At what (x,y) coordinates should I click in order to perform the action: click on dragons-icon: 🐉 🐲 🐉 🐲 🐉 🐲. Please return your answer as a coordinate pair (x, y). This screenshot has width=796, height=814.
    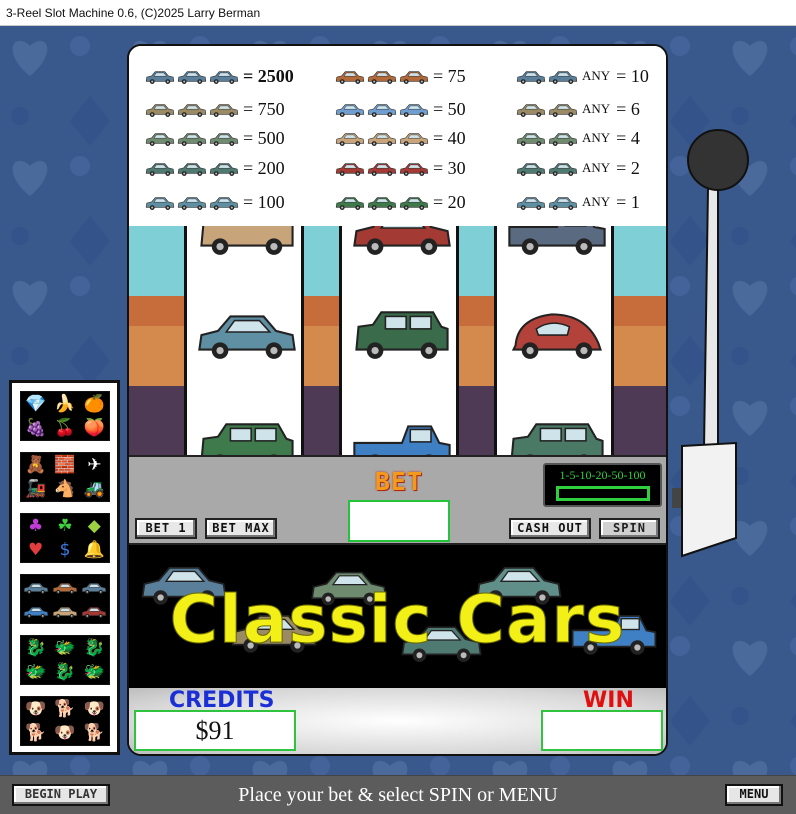
    Looking at the image, I should click on (65, 659).